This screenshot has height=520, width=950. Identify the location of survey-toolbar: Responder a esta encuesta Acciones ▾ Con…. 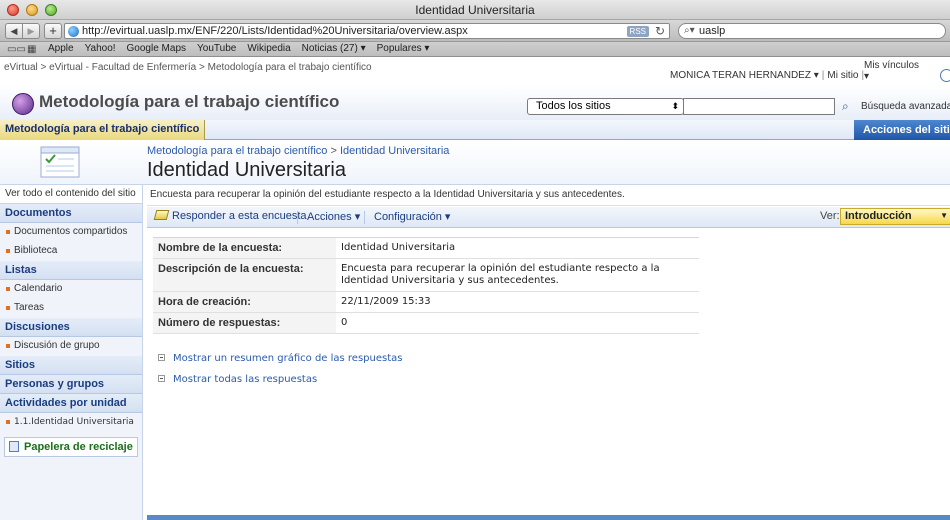
(548, 217).